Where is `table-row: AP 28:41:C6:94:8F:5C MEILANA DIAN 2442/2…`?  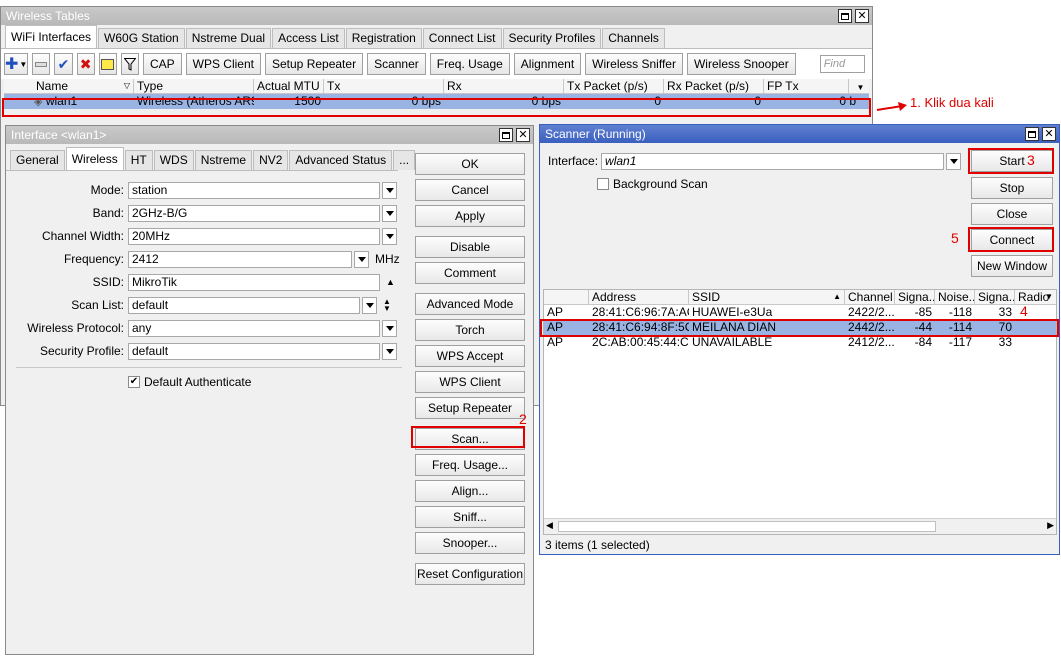 table-row: AP 28:41:C6:94:8F:5C MEILANA DIAN 2442/2… is located at coordinates (800, 327).